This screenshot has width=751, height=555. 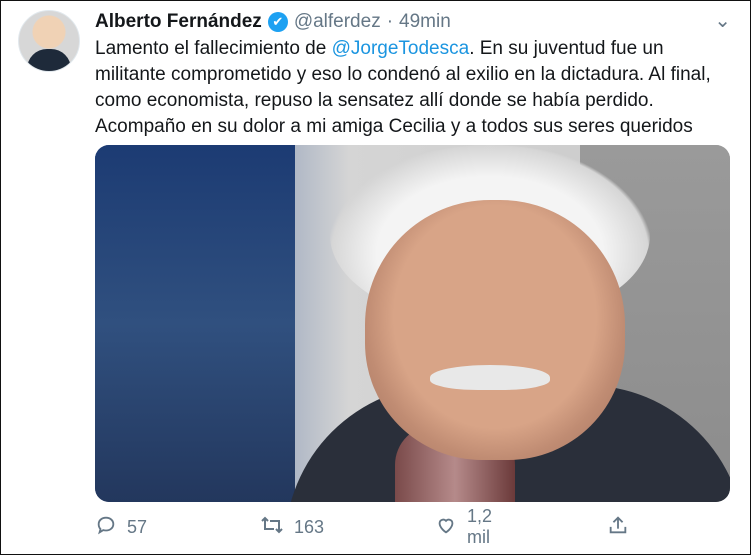 What do you see at coordinates (401, 48) in the screenshot?
I see `mention-link: @JorgeTodesca` at bounding box center [401, 48].